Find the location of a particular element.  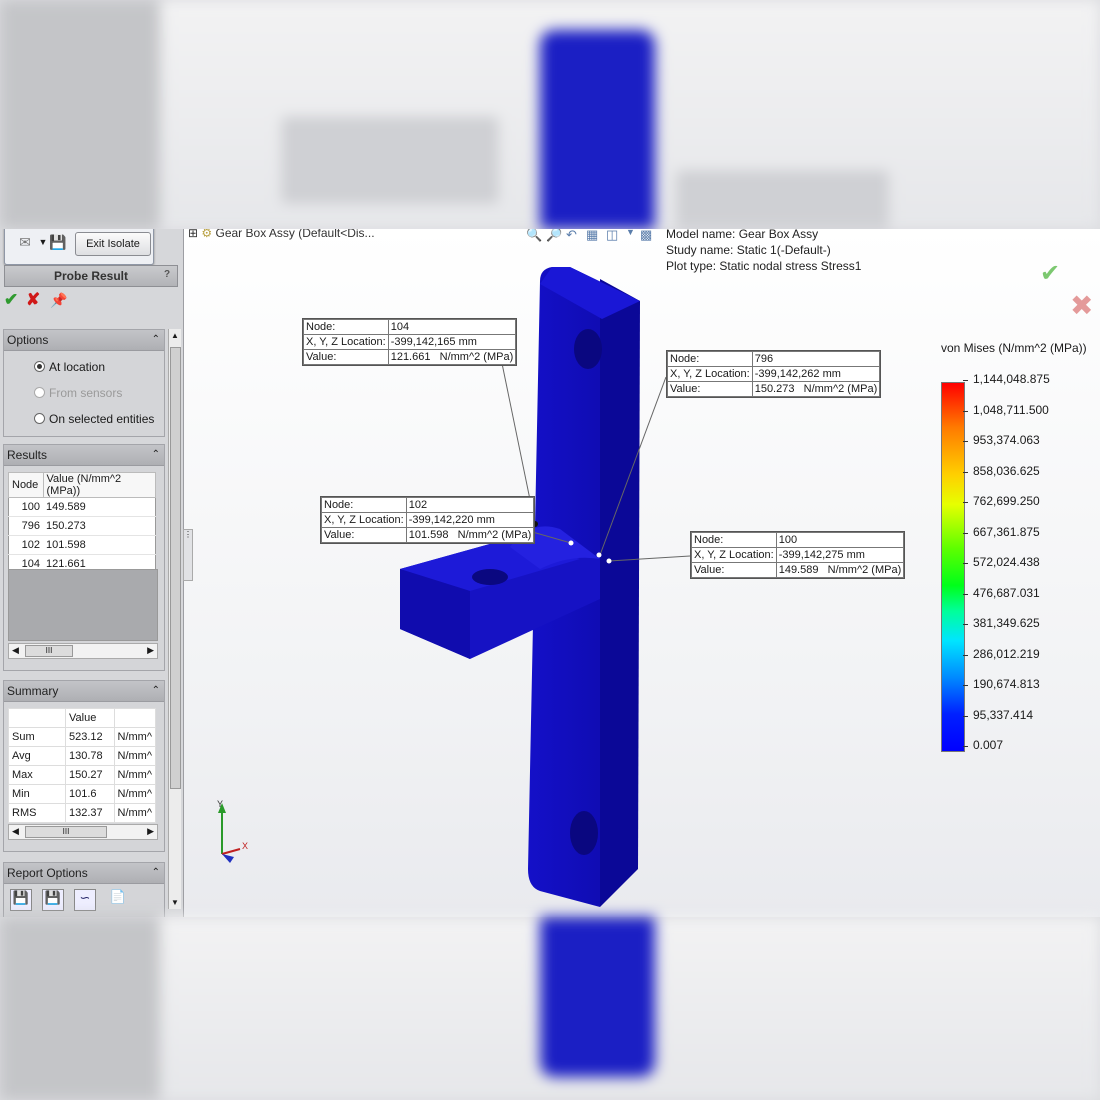

legend-label: 190,674.813 is located at coordinates (1006, 684).